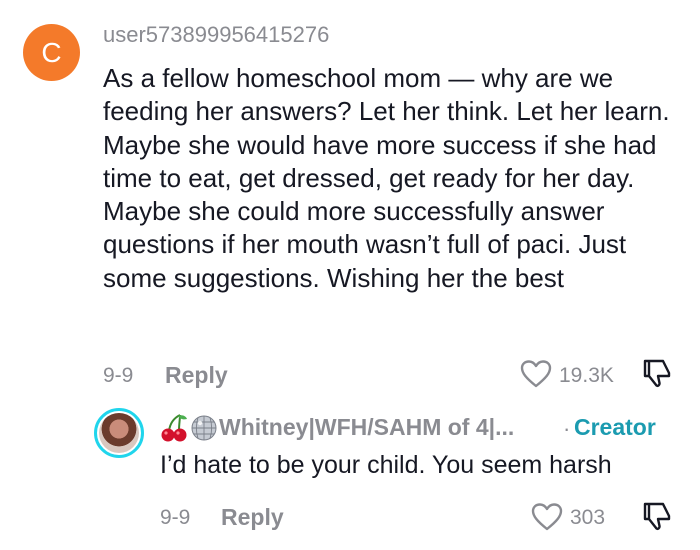 The height and width of the screenshot is (550, 700). I want to click on avatar-letter: C, so click(51, 52).